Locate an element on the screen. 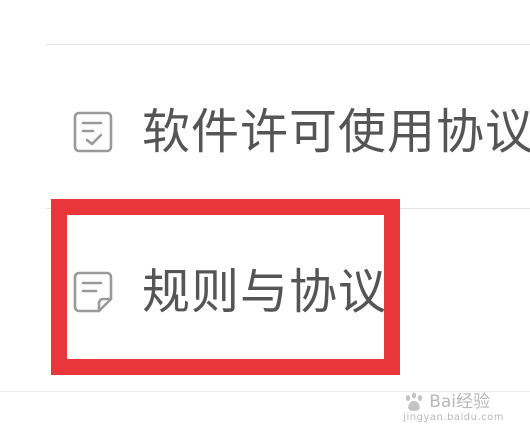 The width and height of the screenshot is (530, 434). watermark: Bai经验 jingyan.baidu.com is located at coordinates (453, 408).